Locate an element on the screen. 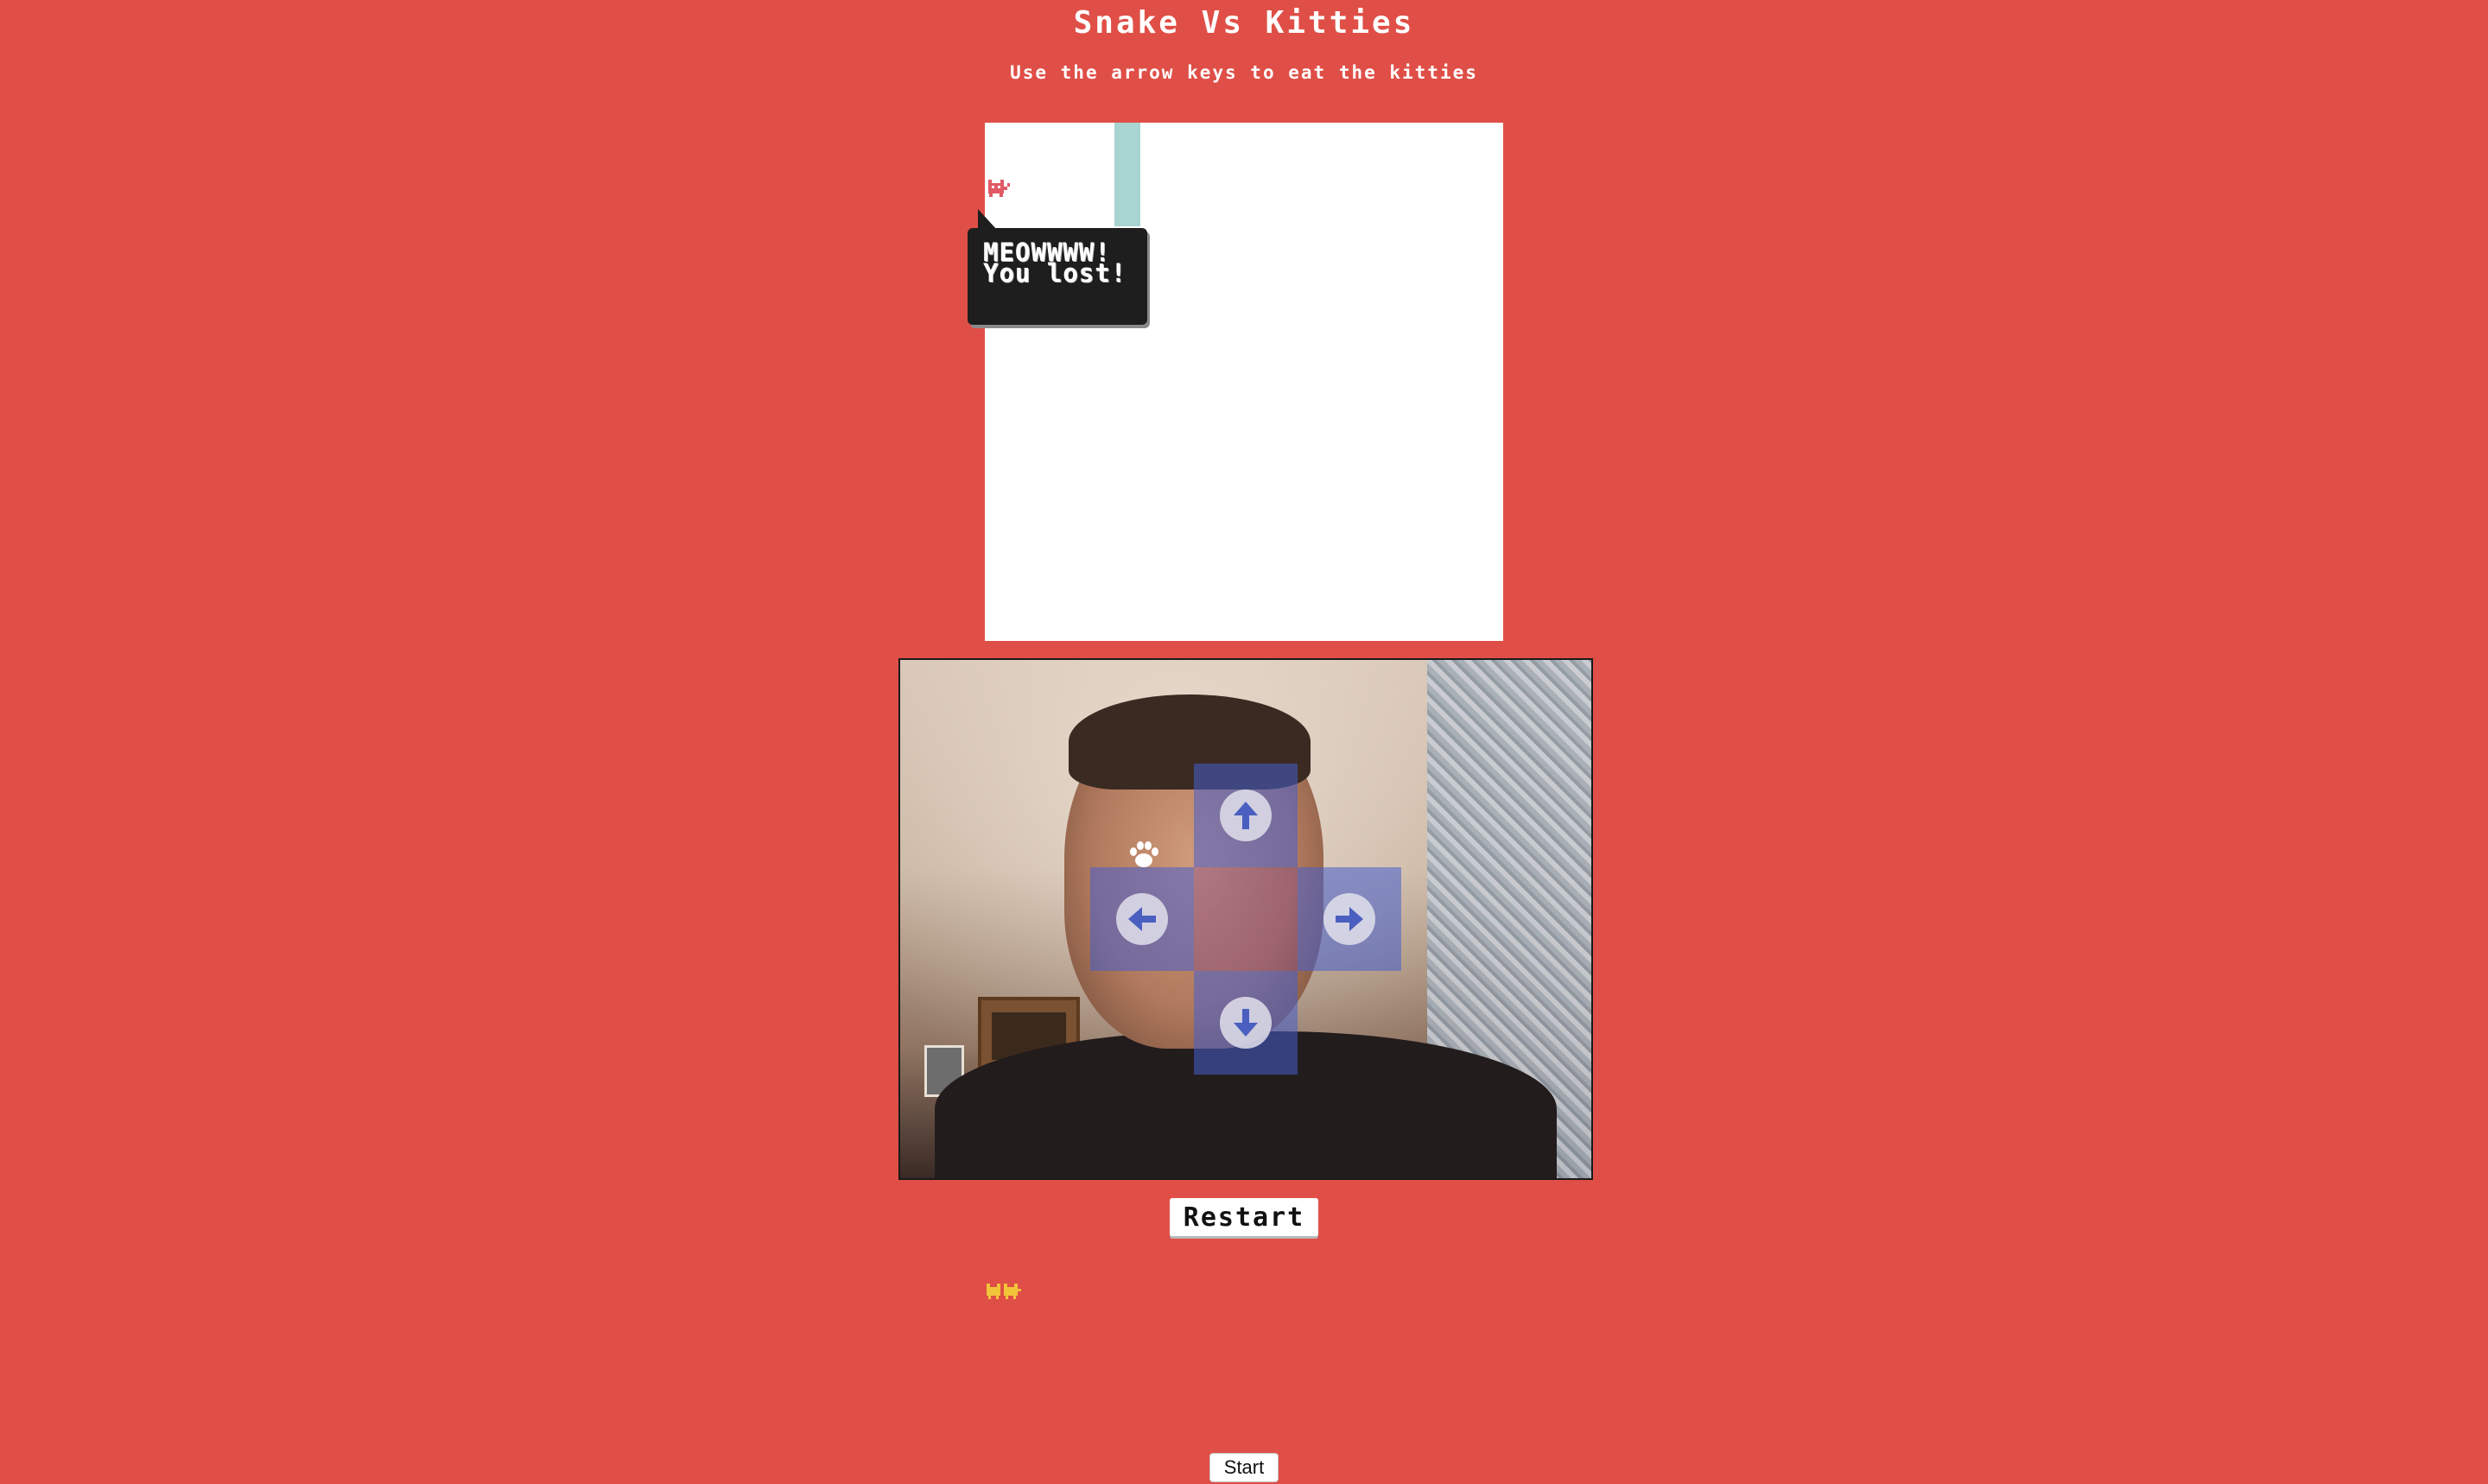 This screenshot has width=2488, height=1484. arrow-right-circle-icon is located at coordinates (1349, 919).